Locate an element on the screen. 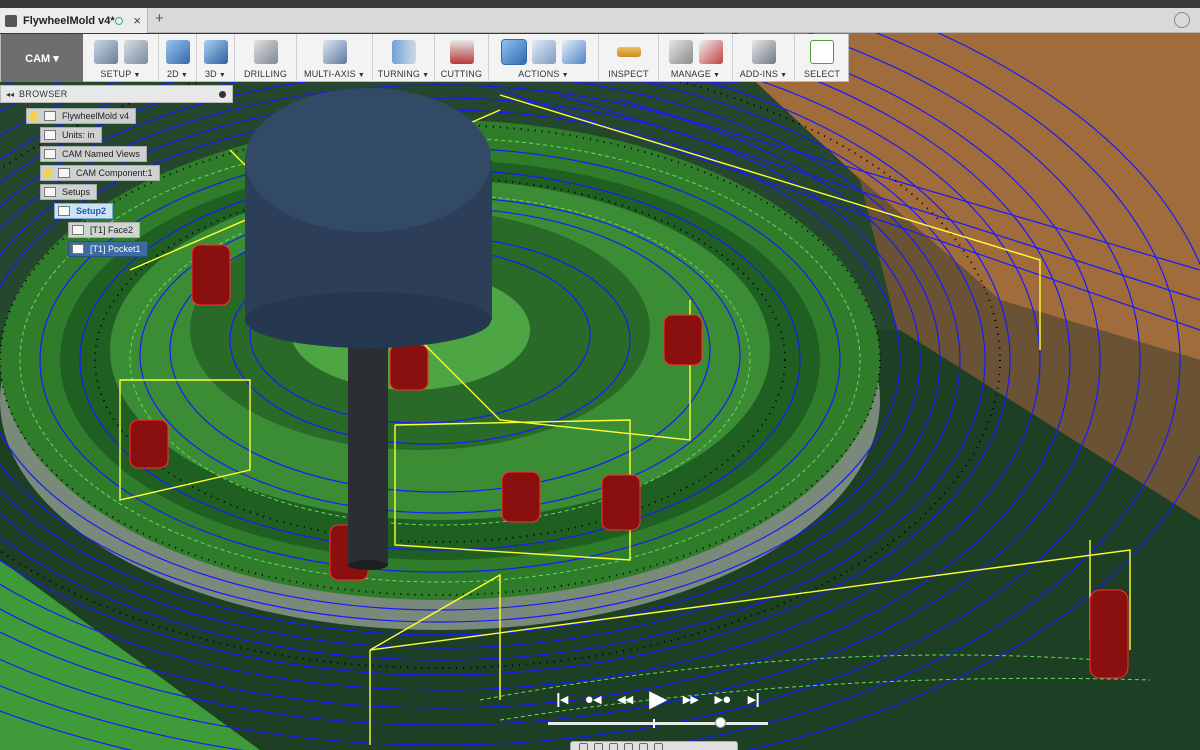  tree-named-views: CAM Named Views is located at coordinates (93, 154).